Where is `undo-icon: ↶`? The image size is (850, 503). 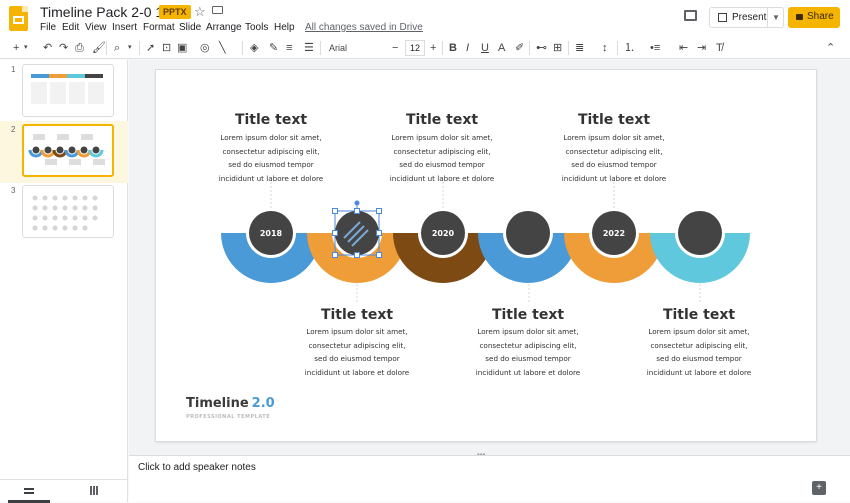 undo-icon: ↶ is located at coordinates (47, 48).